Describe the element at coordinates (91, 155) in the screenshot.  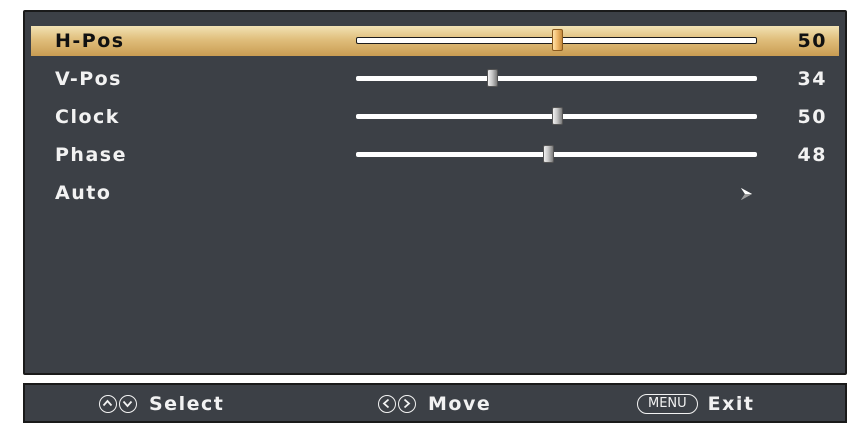
I see `menu-row-label: Phase` at that location.